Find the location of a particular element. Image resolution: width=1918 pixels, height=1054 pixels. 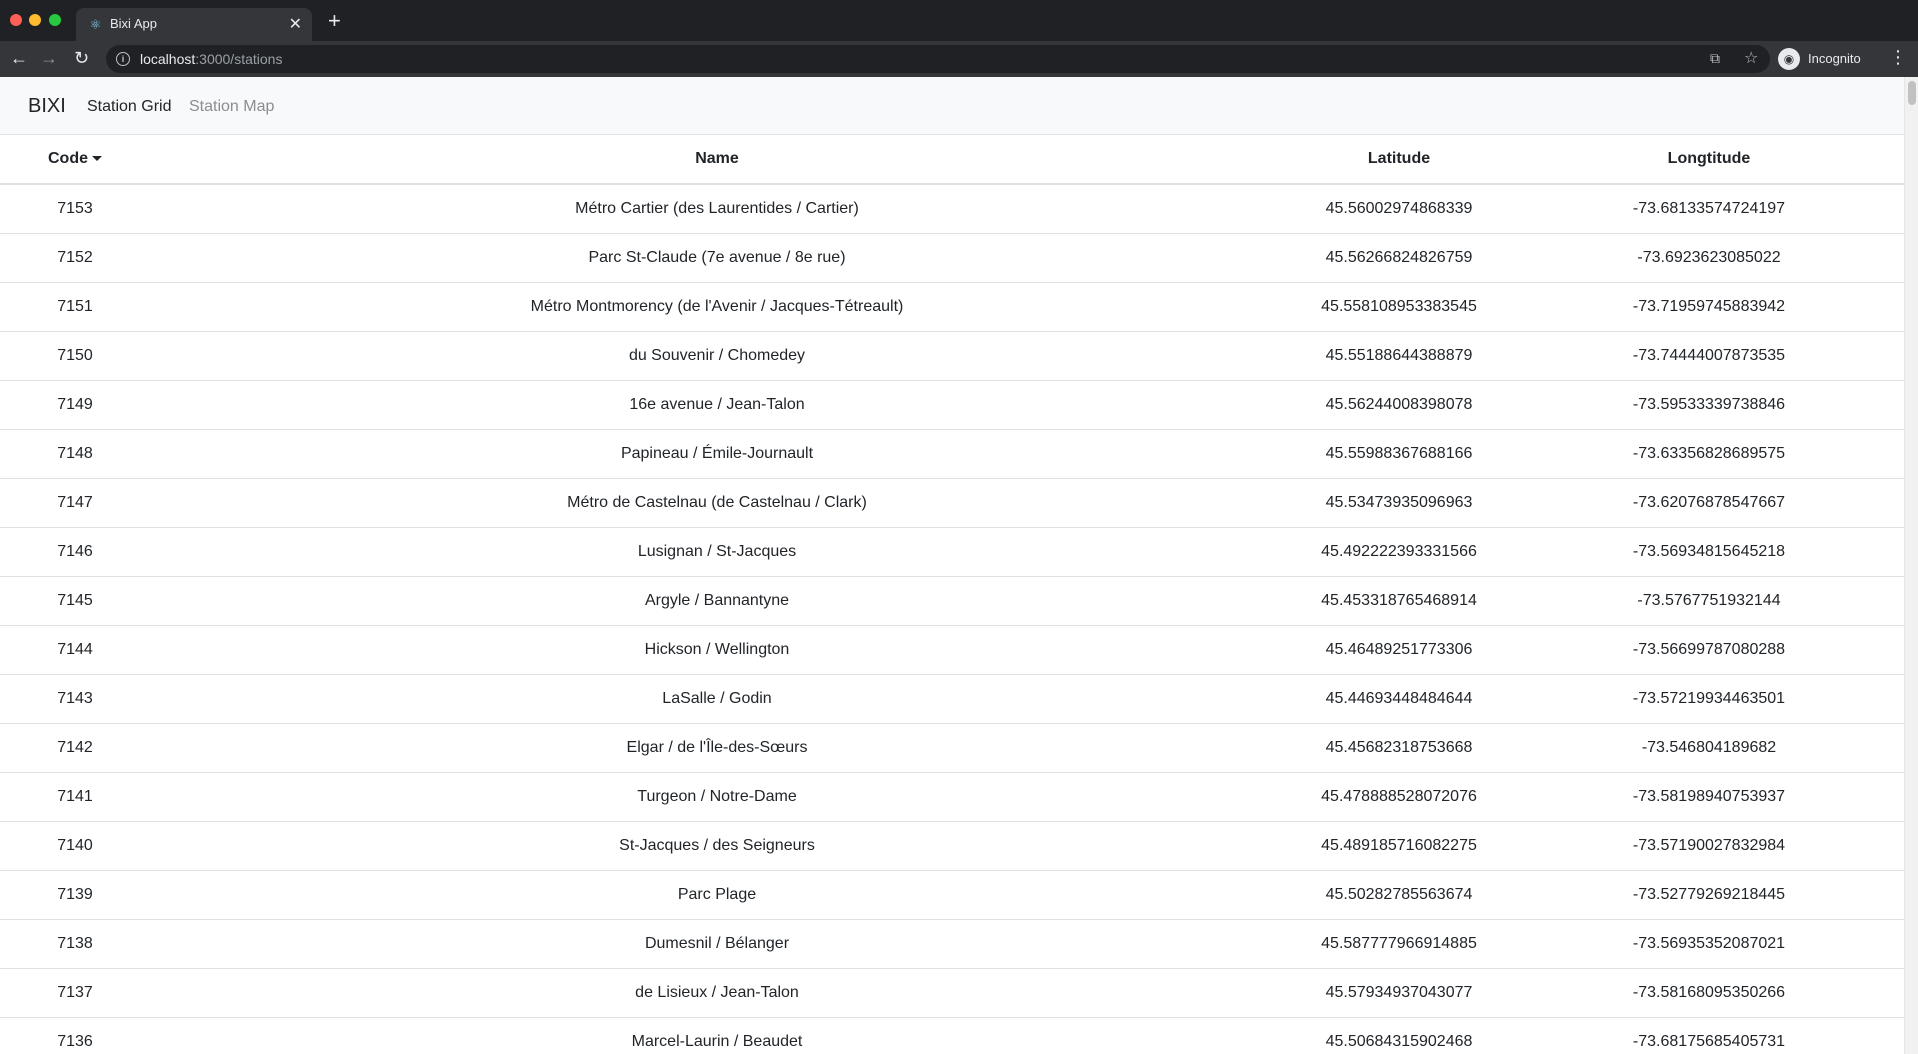

close-tab-icon: ✕ is located at coordinates (295, 24).